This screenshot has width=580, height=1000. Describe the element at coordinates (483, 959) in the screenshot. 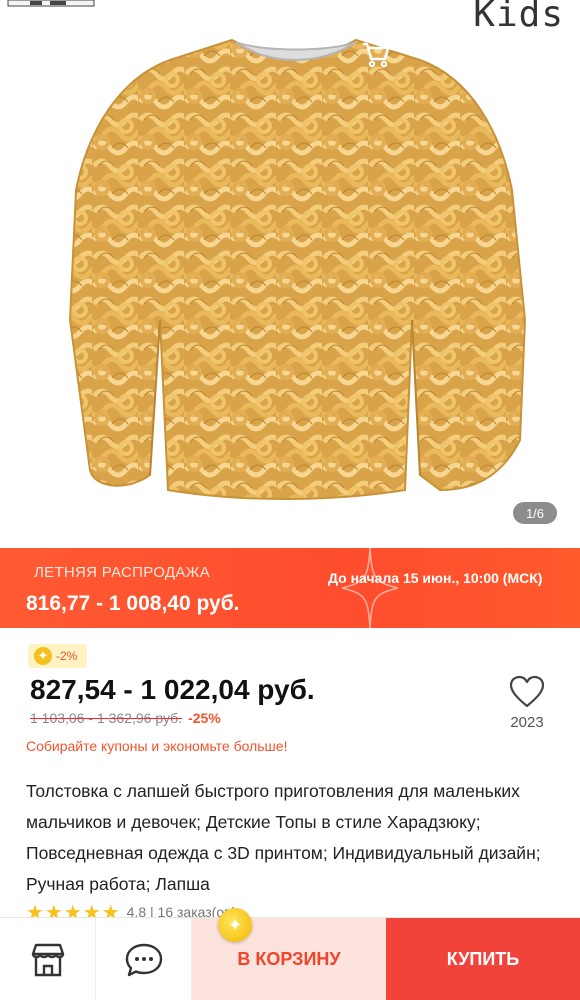

I see `buy-now-button: КУПИТЬ` at that location.